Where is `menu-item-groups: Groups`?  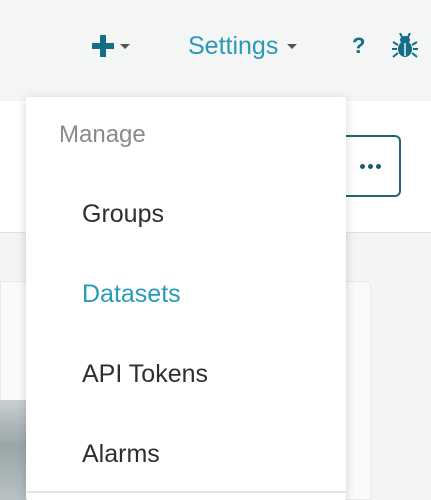
menu-item-groups: Groups is located at coordinates (123, 214).